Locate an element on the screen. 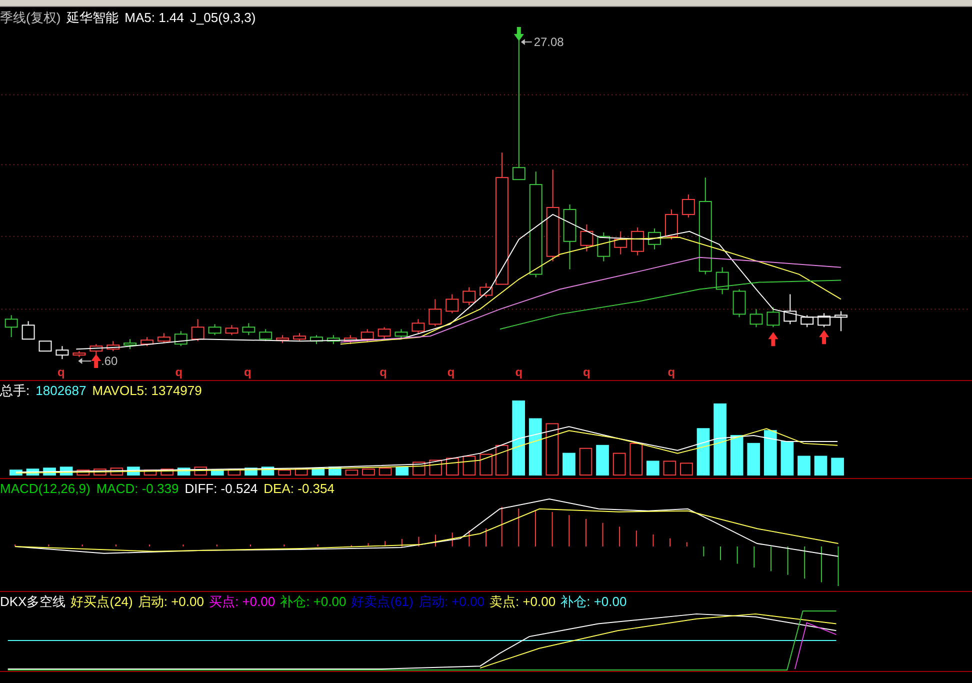 This screenshot has width=972, height=683. legend-text: MACD: -0.339 is located at coordinates (137, 488).